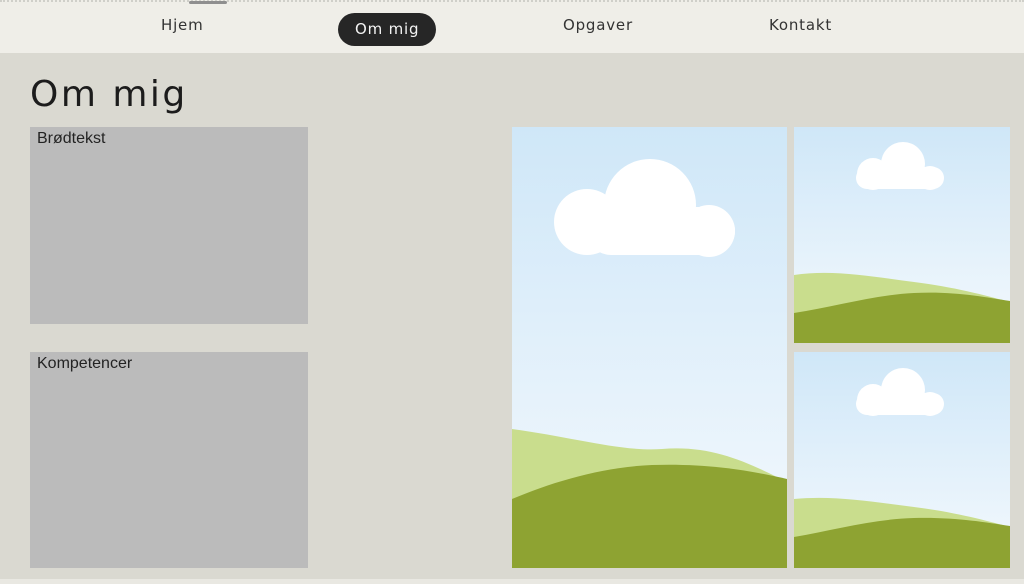 The image size is (1024, 584). What do you see at coordinates (109, 94) in the screenshot?
I see `page-title: Om mig` at bounding box center [109, 94].